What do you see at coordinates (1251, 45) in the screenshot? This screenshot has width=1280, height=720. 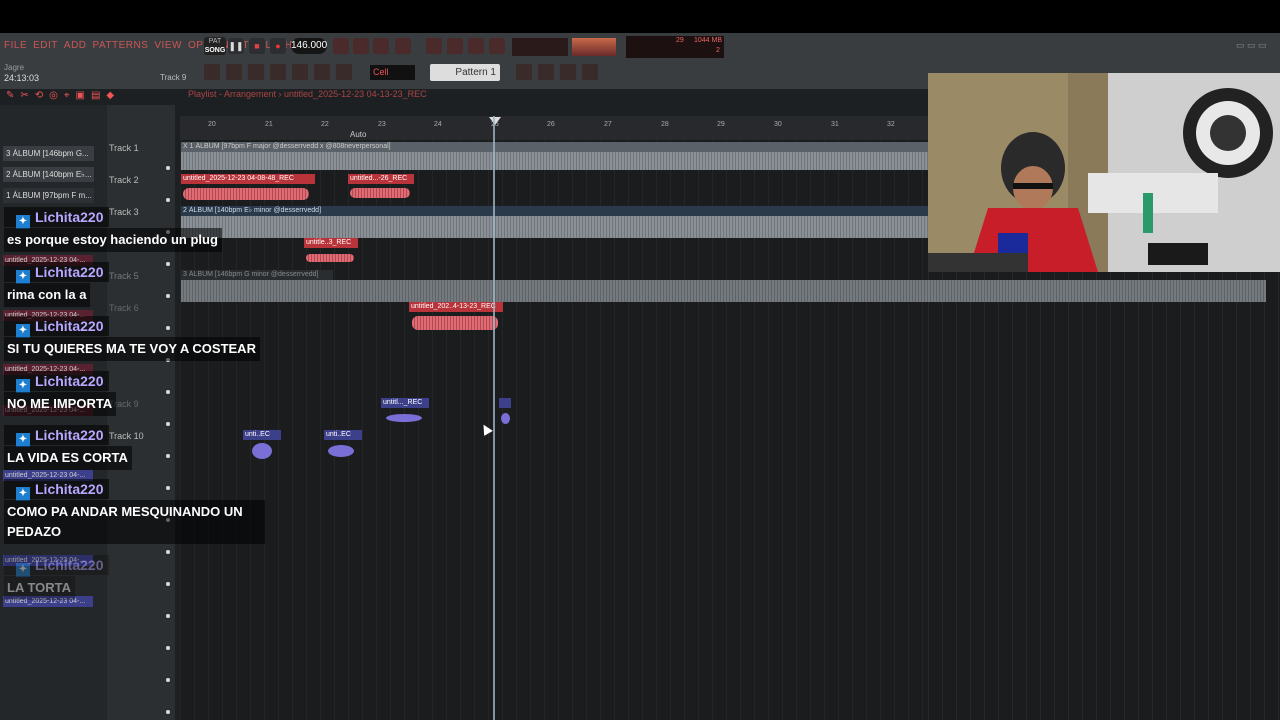 I see `window-controls: ▭ ▭ ▭` at bounding box center [1251, 45].